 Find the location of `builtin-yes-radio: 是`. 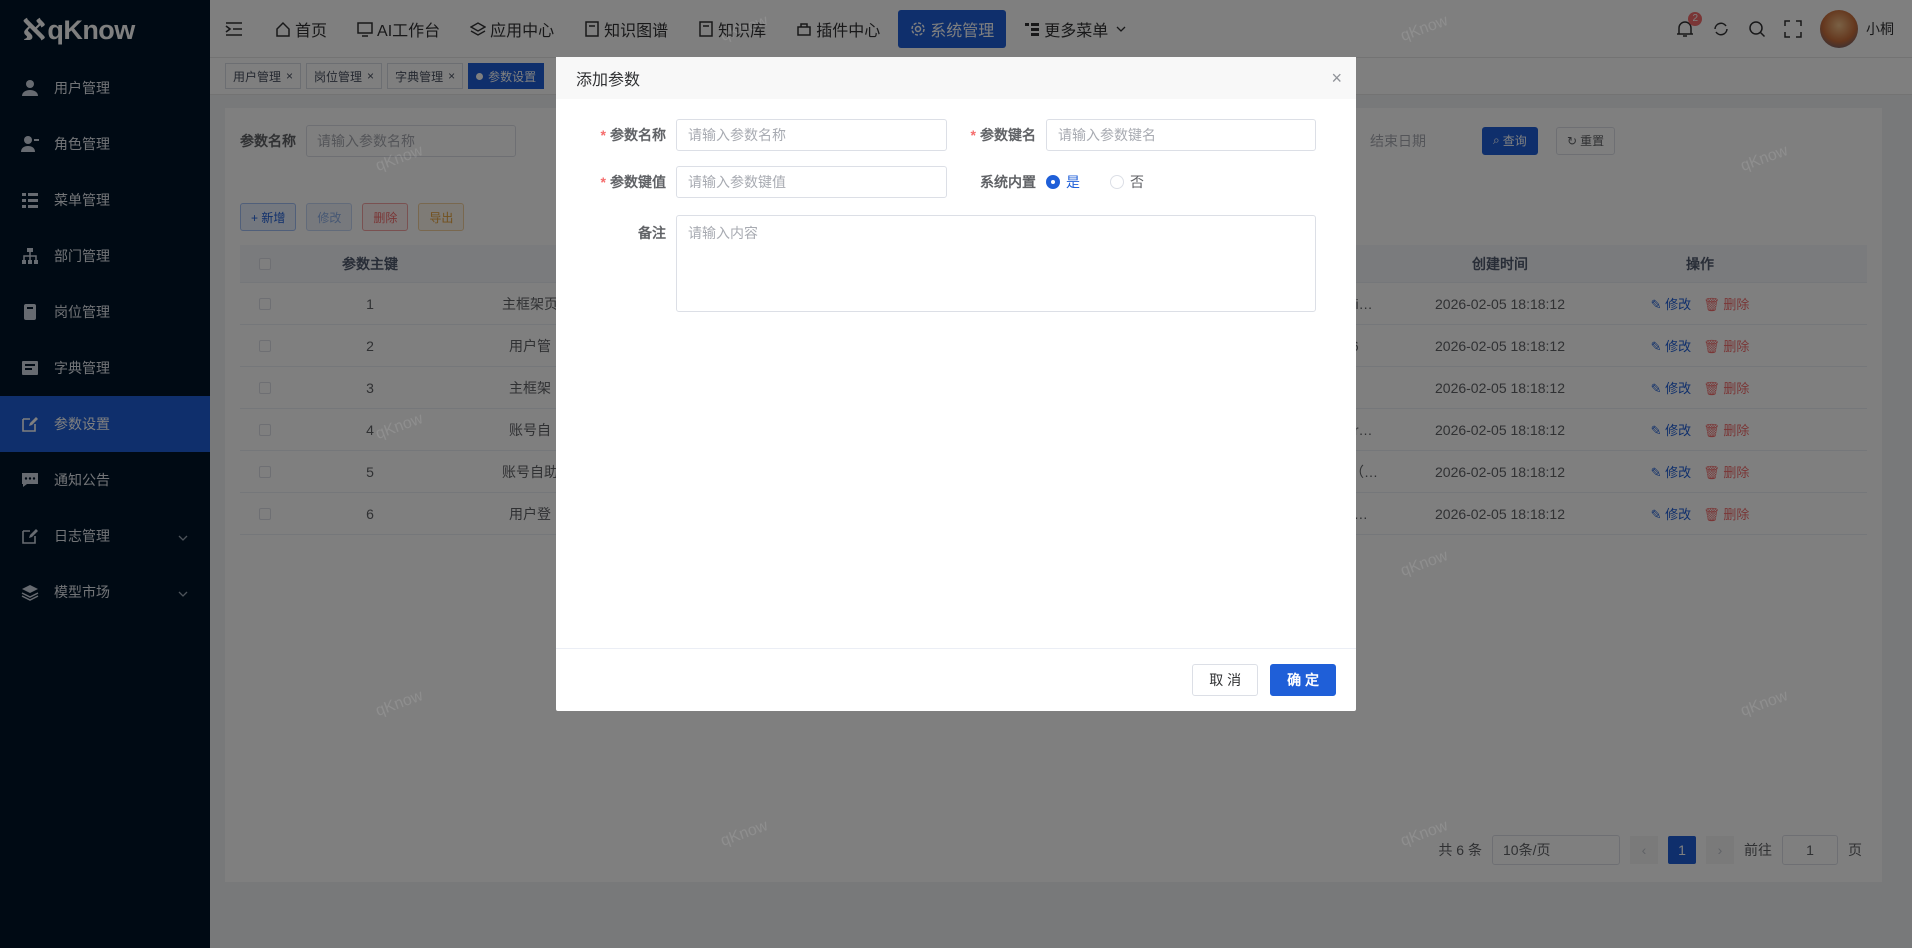

builtin-yes-radio: 是 is located at coordinates (1063, 182).